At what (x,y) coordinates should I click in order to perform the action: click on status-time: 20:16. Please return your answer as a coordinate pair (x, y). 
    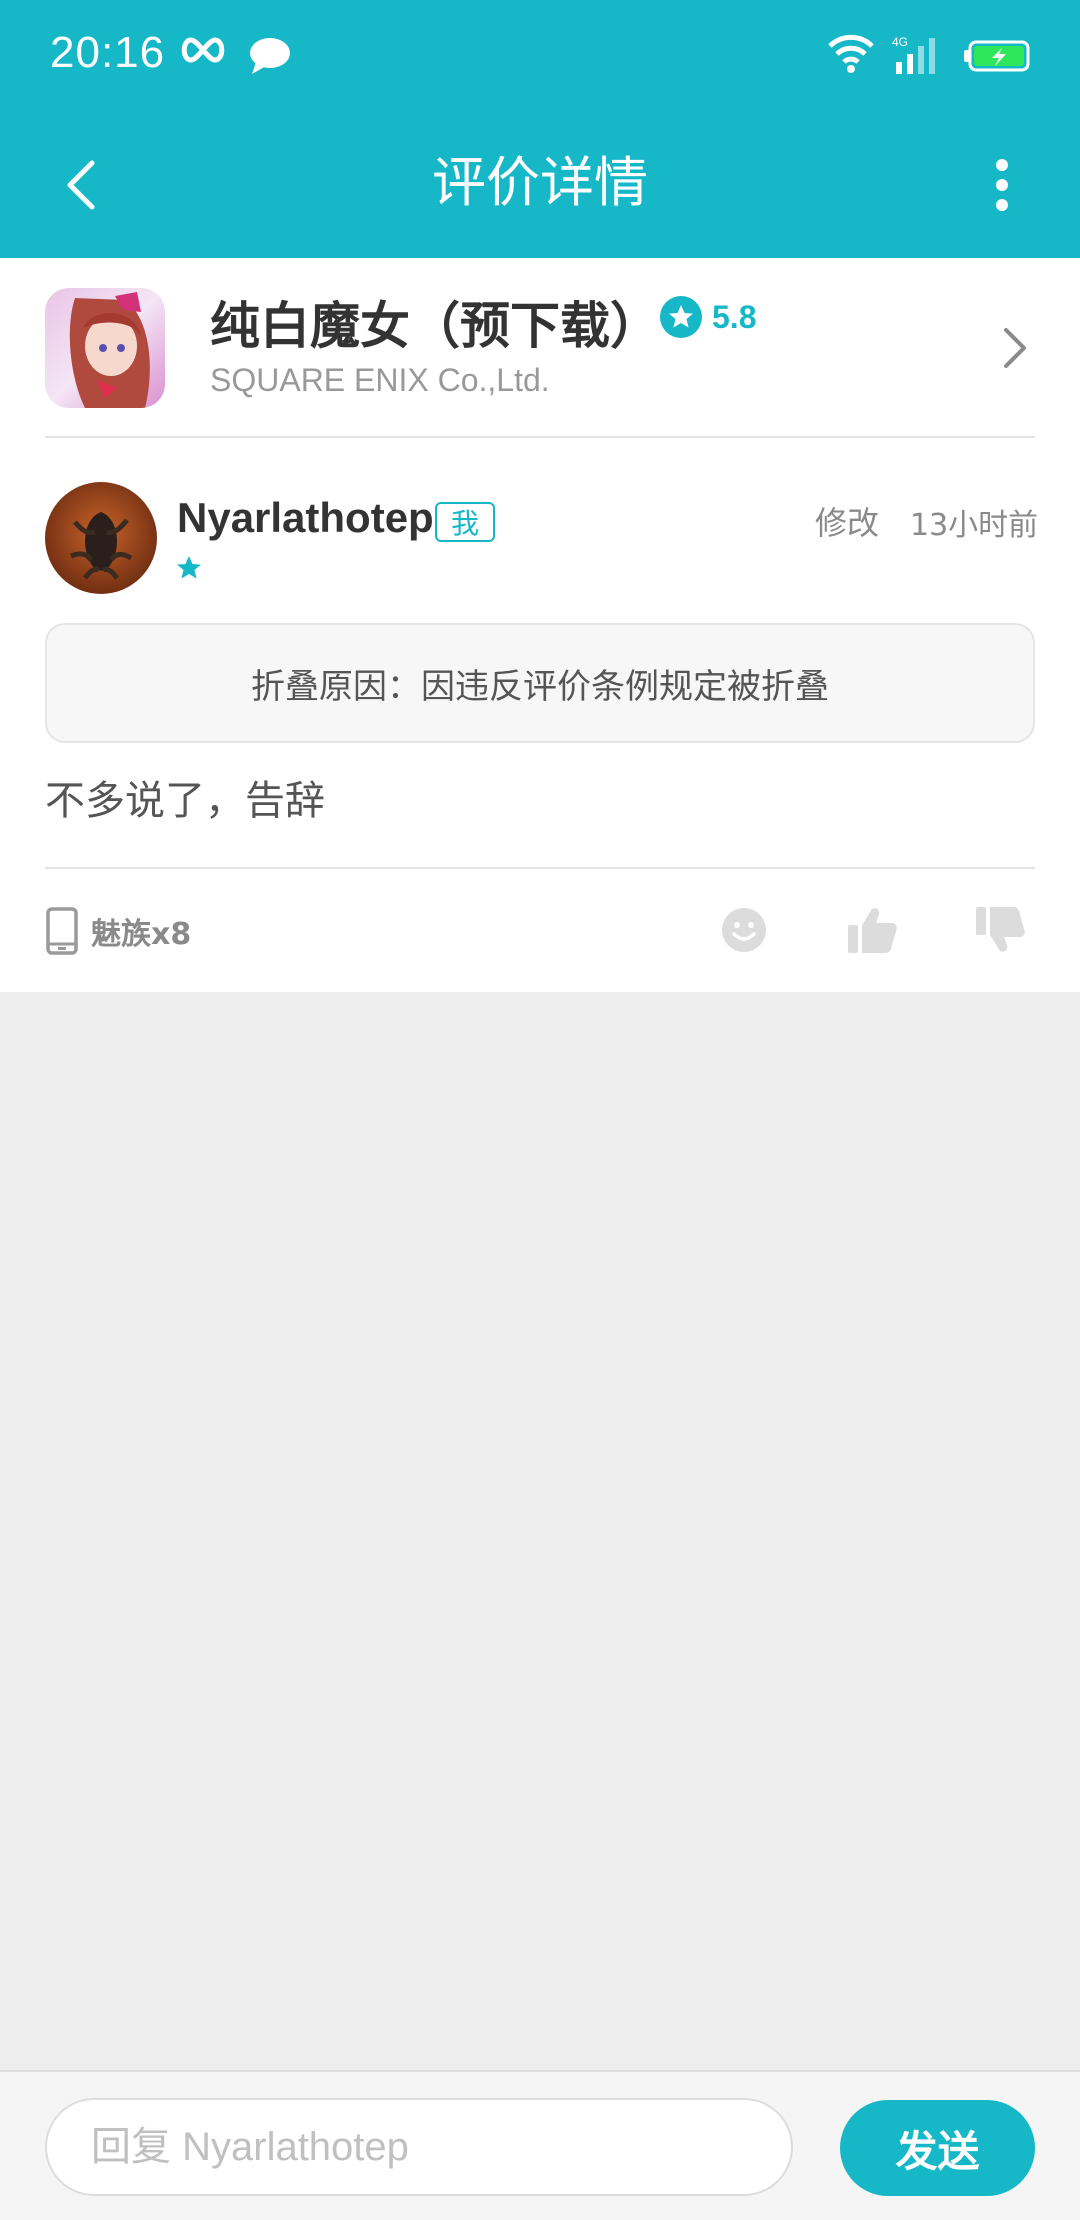
    Looking at the image, I should click on (108, 52).